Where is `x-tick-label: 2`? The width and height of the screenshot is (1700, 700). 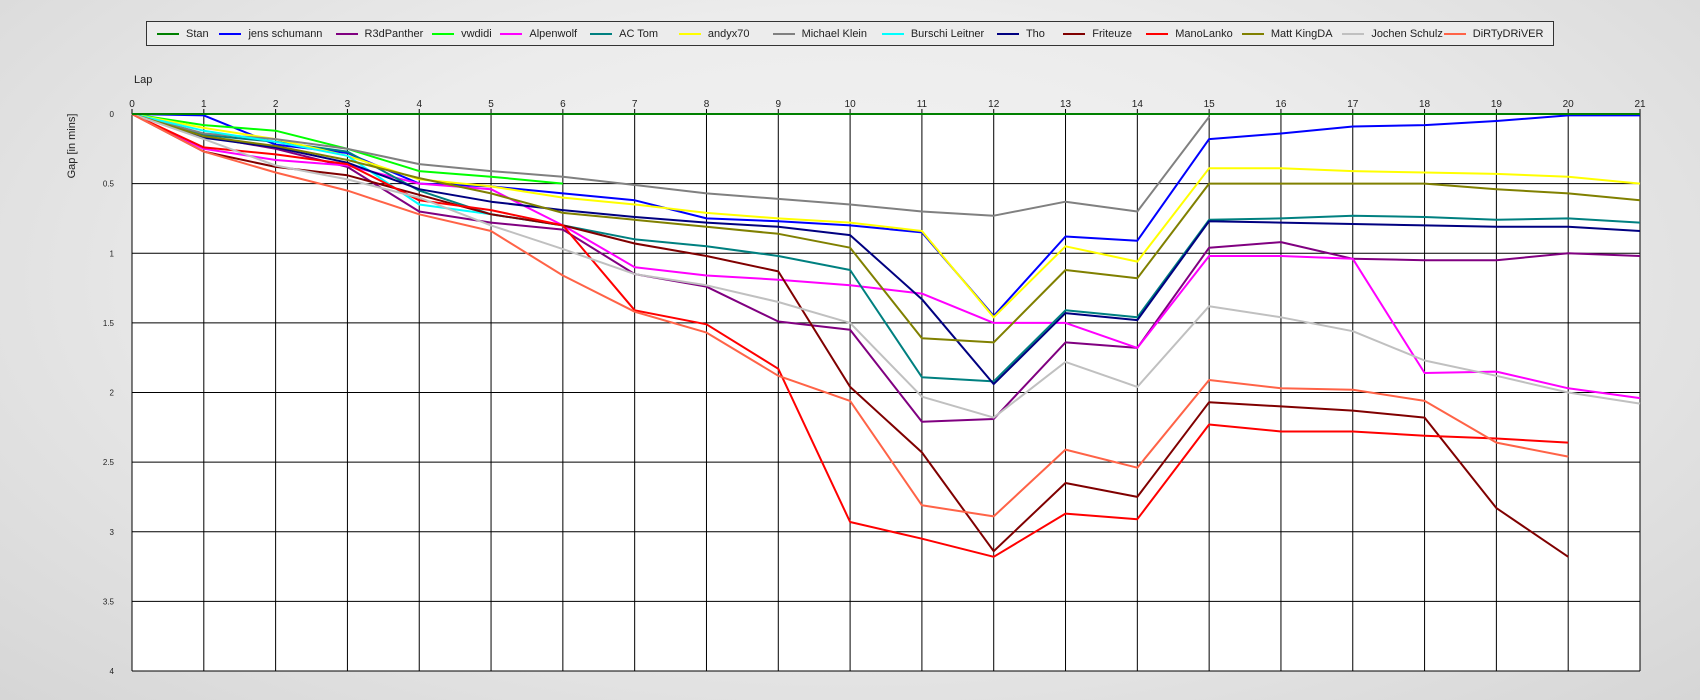
x-tick-label: 2 is located at coordinates (276, 104).